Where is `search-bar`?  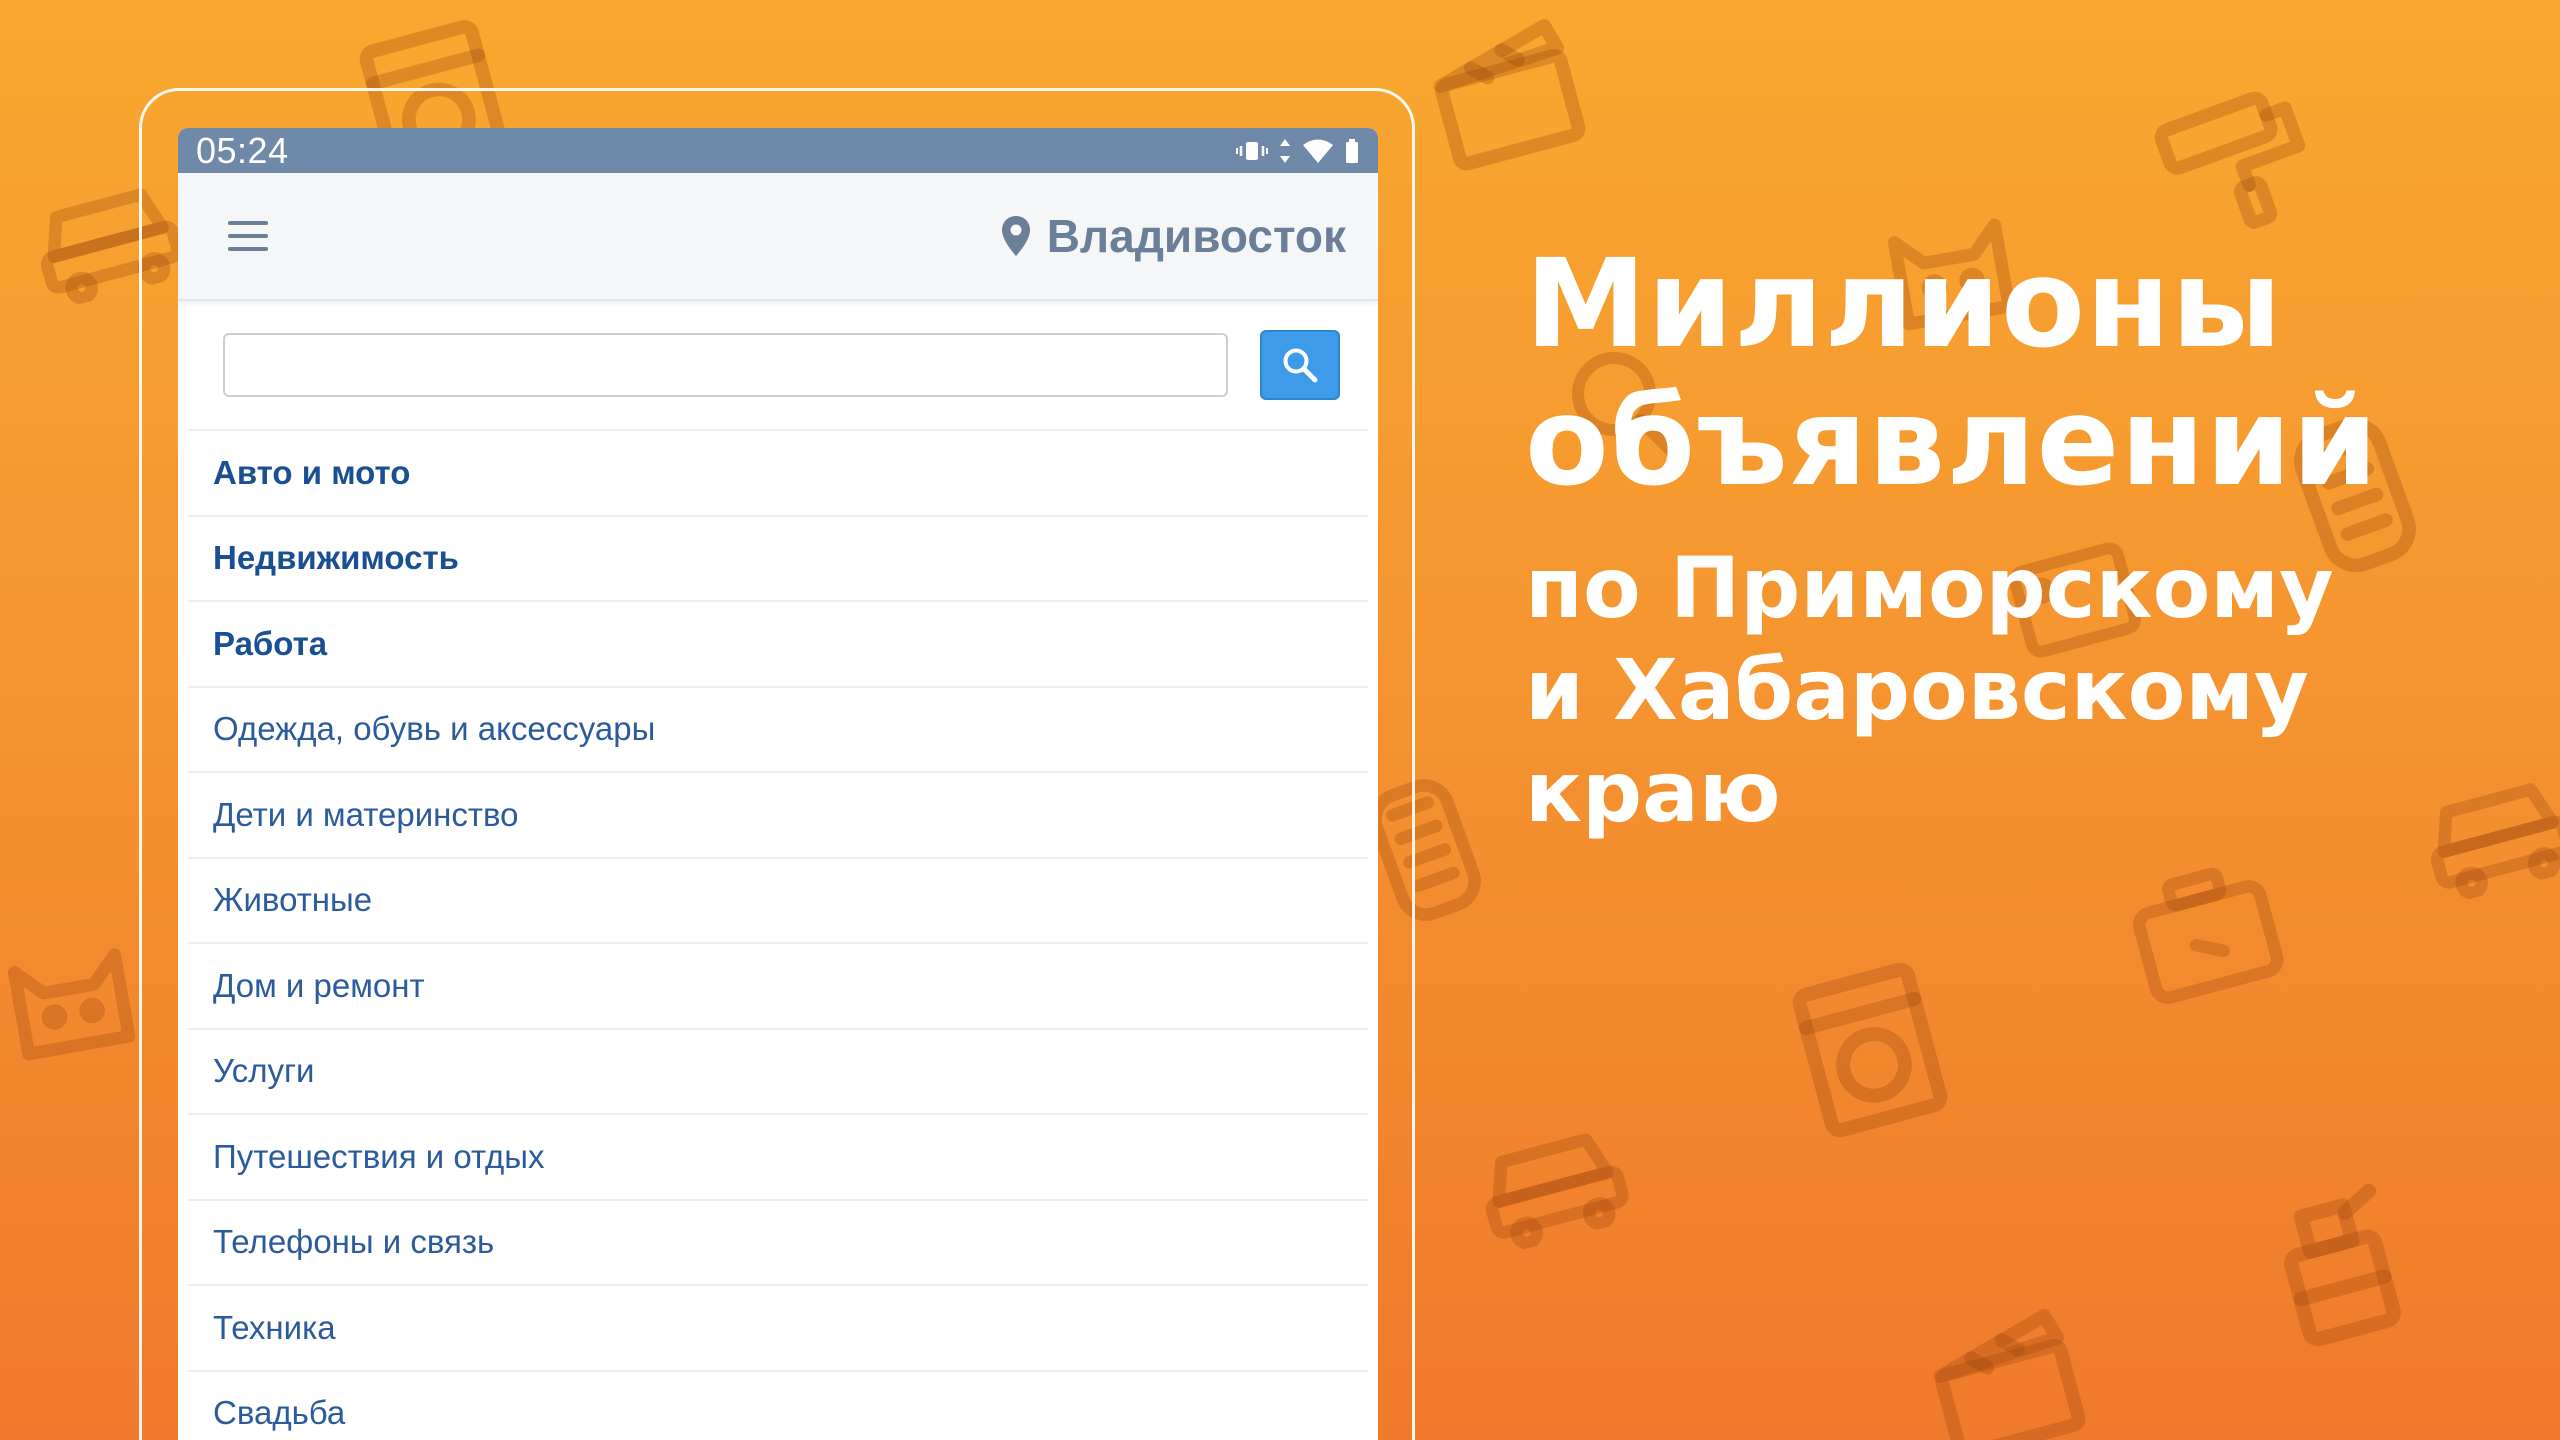 search-bar is located at coordinates (778, 366).